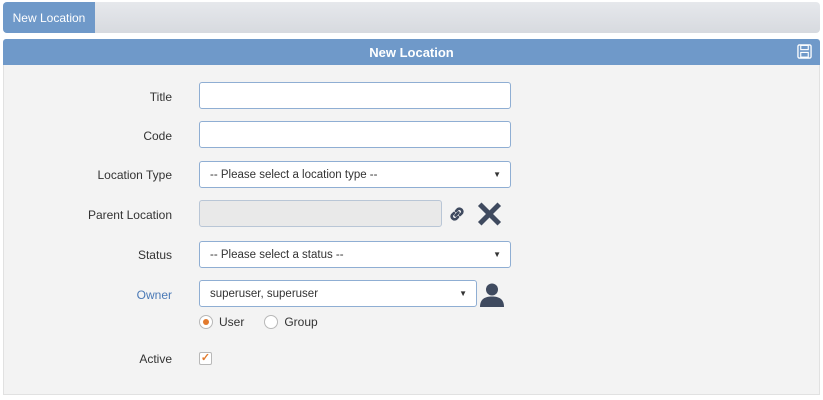 Image resolution: width=823 pixels, height=400 pixels. Describe the element at coordinates (411, 17) in the screenshot. I see `tab-bar: New Location` at that location.